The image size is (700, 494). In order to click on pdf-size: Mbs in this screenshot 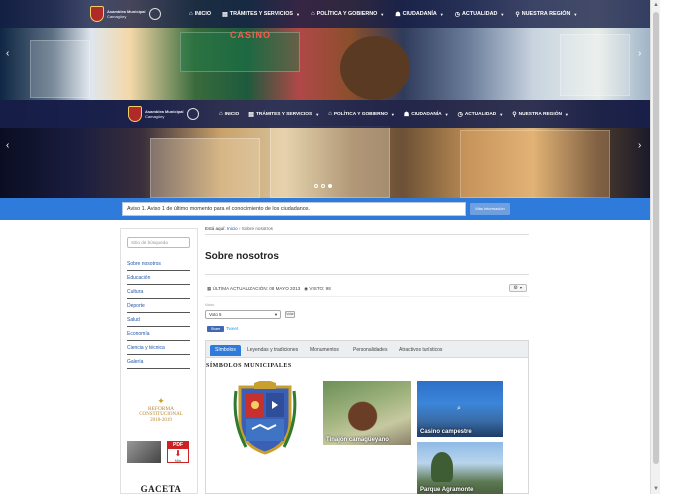, I will do `click(178, 461)`.